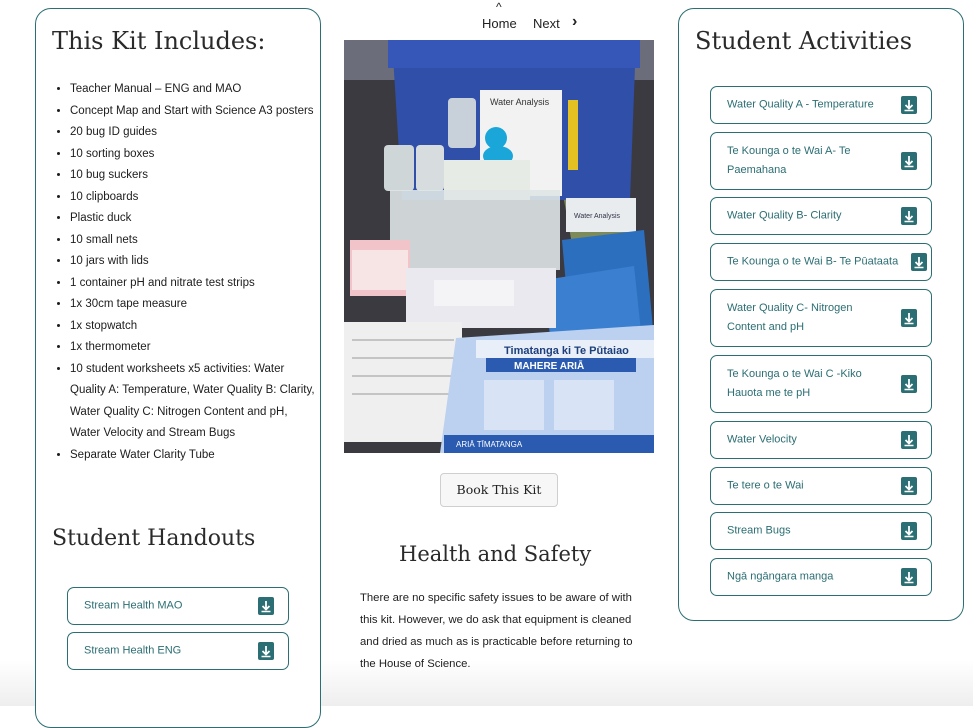 The image size is (973, 728). What do you see at coordinates (133, 650) in the screenshot?
I see `handout-label: Stream Health ENG` at bounding box center [133, 650].